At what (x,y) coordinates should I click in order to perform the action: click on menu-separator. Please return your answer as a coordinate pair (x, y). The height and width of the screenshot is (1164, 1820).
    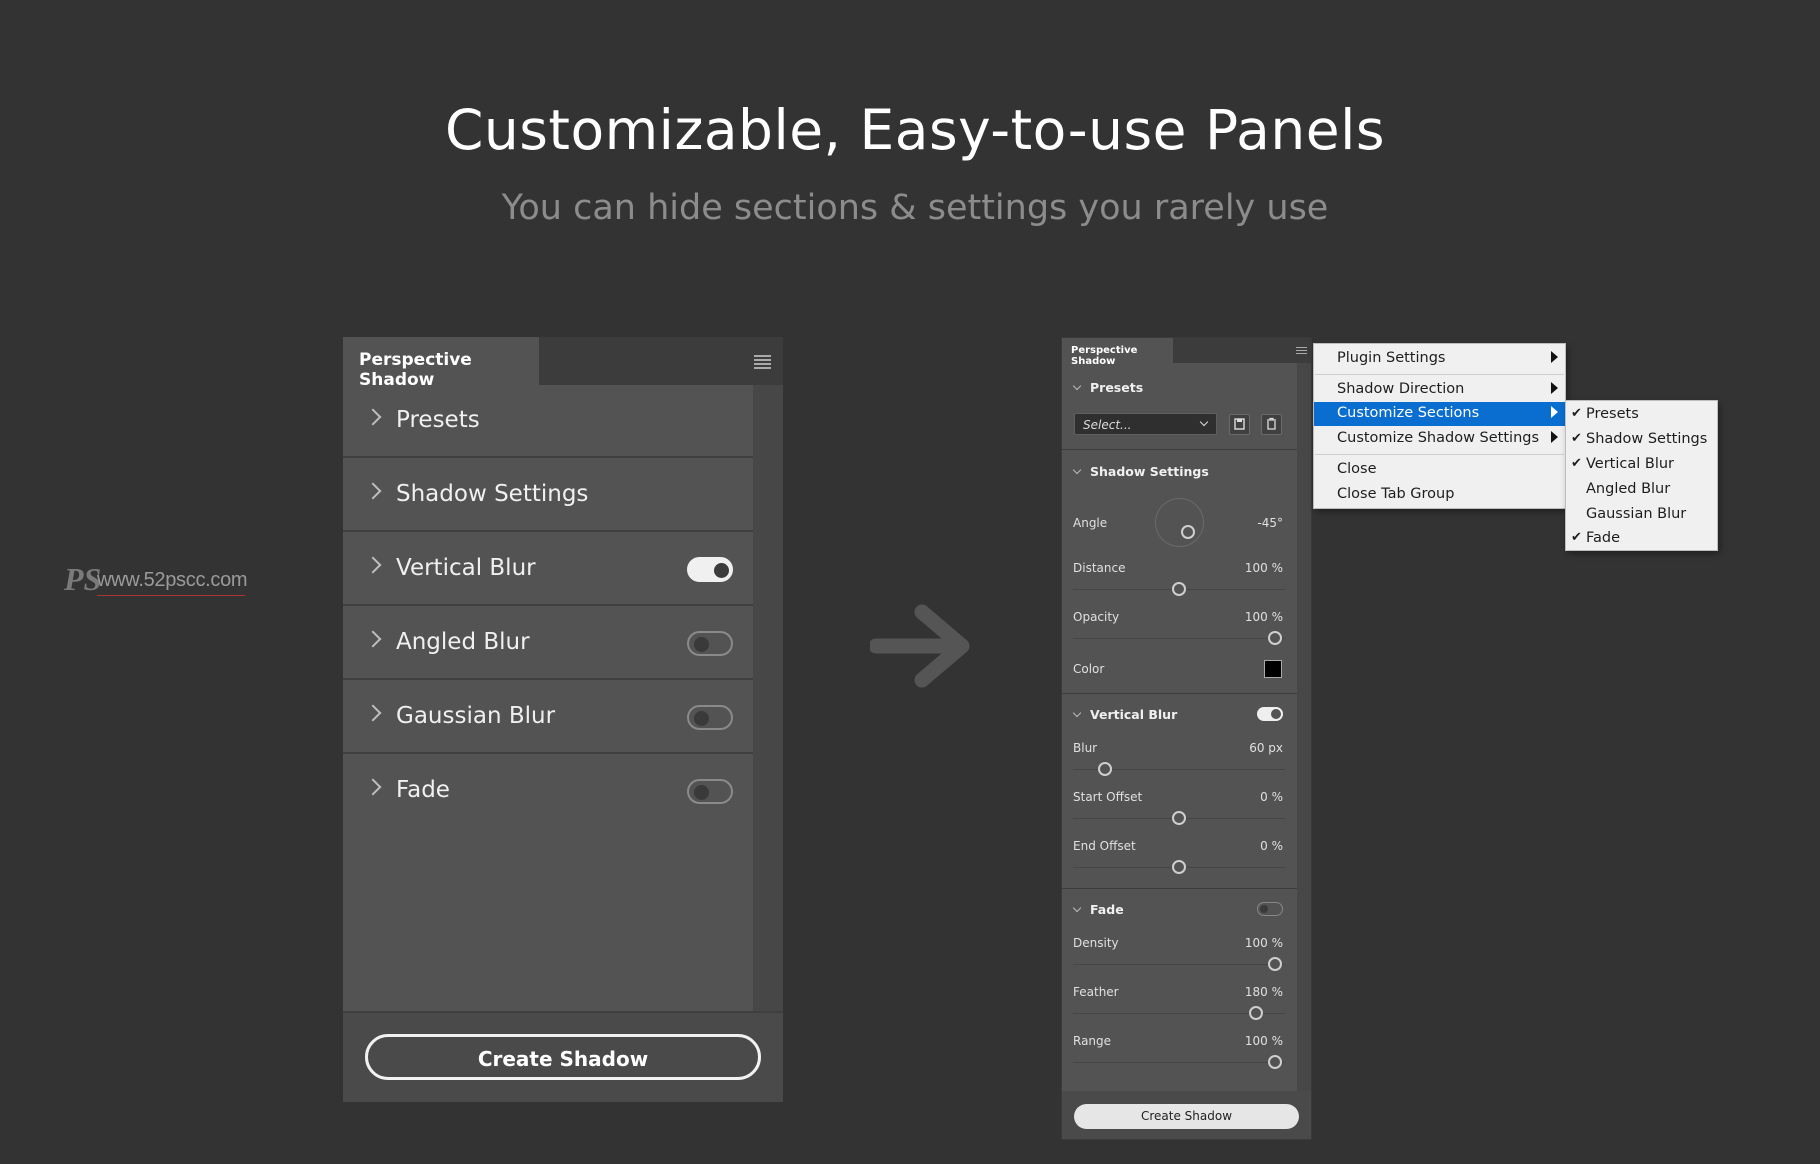
    Looking at the image, I should click on (1439, 374).